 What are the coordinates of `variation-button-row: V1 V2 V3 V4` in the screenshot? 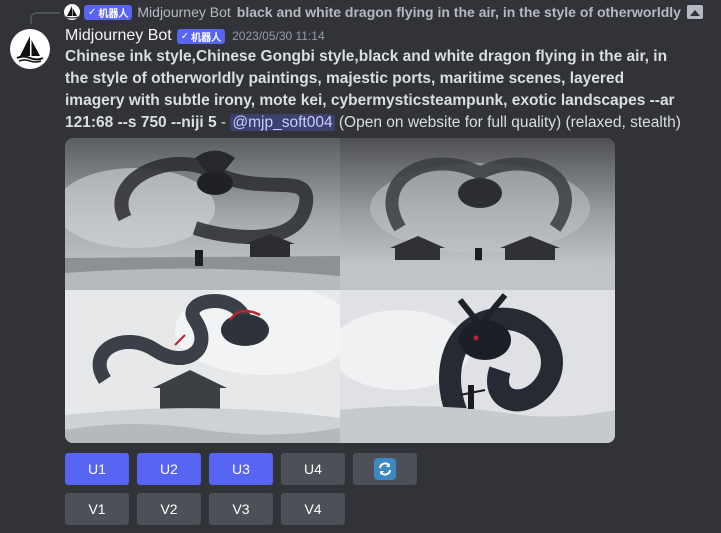 It's located at (205, 509).